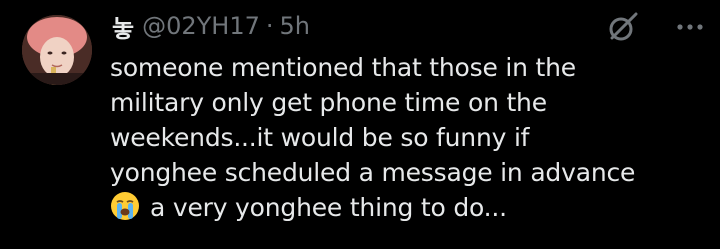 The width and height of the screenshot is (720, 249). What do you see at coordinates (343, 67) in the screenshot?
I see `tweet-text-line: someone mentioned that those in the` at bounding box center [343, 67].